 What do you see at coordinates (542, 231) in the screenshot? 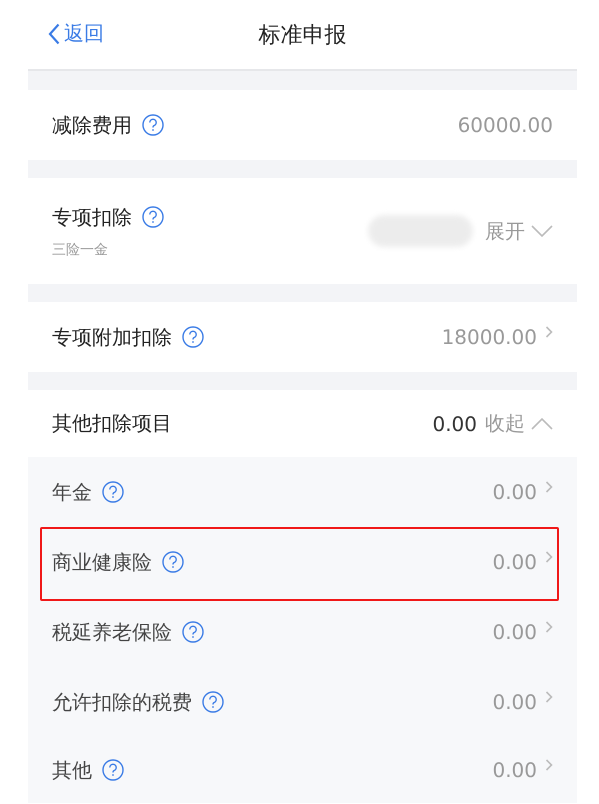
I see `chevron-down-icon` at bounding box center [542, 231].